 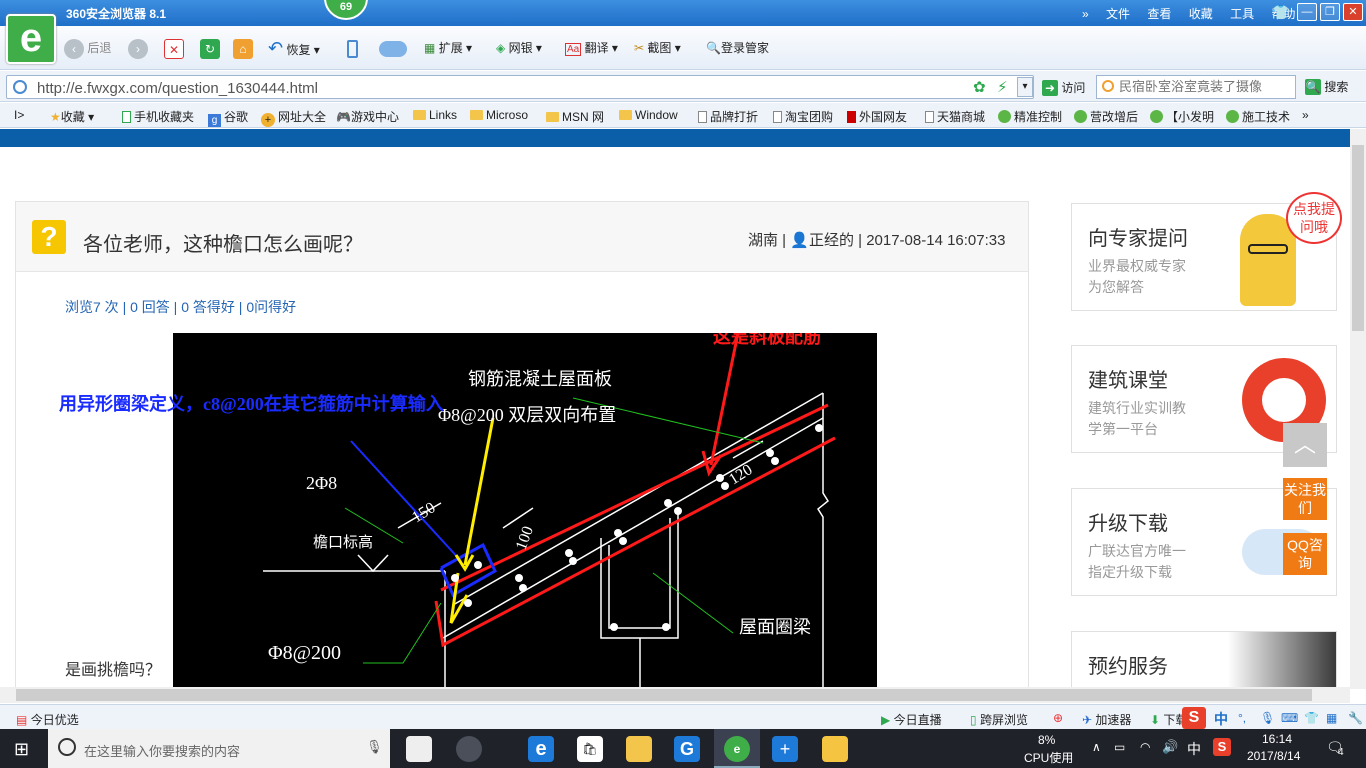 What do you see at coordinates (1025, 87) in the screenshot?
I see `dropdown-arrow-icon: ▾` at bounding box center [1025, 87].